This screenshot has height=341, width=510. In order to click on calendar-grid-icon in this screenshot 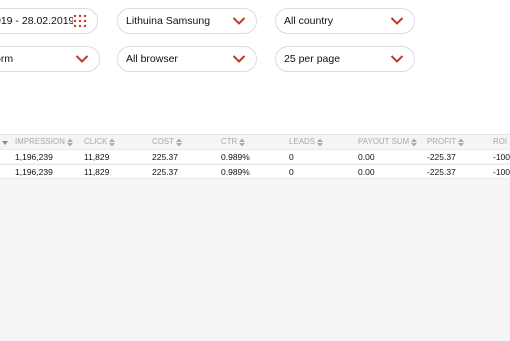, I will do `click(80, 21)`.